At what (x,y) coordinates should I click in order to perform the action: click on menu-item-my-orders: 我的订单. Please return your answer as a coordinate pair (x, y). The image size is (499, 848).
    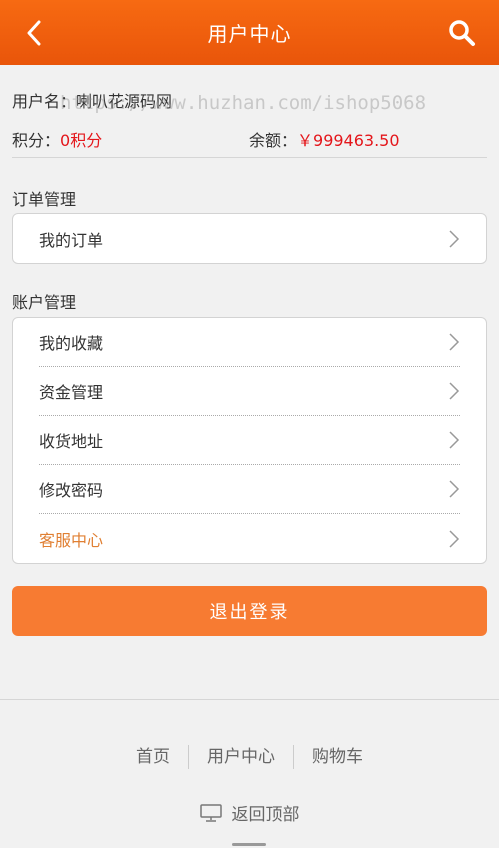
    Looking at the image, I should click on (249, 238).